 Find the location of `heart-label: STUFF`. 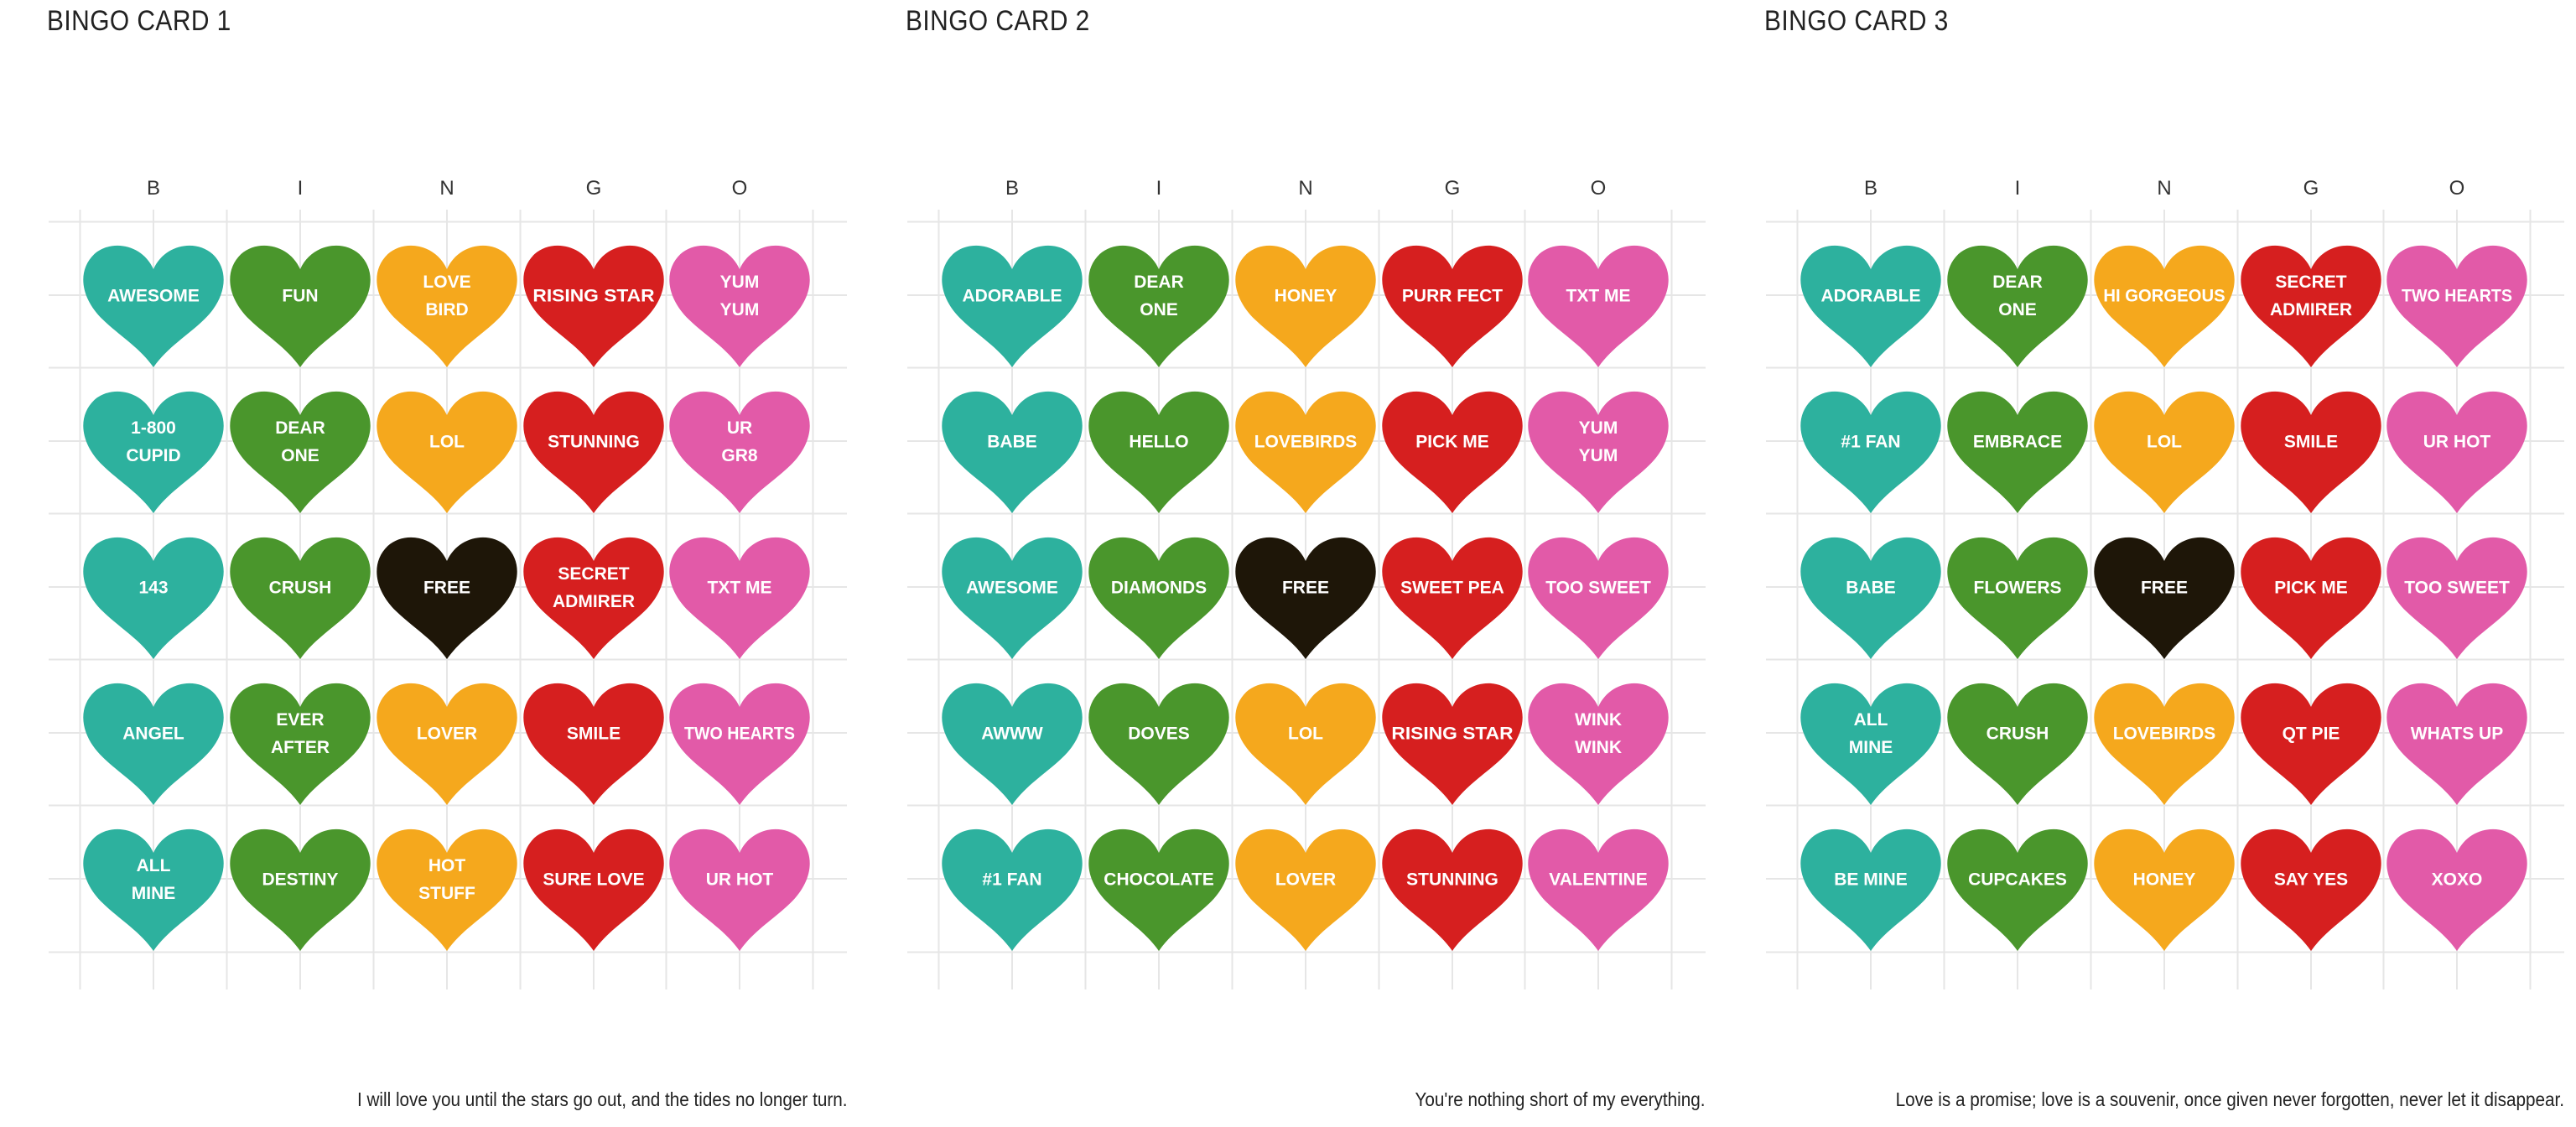

heart-label: STUFF is located at coordinates (446, 893).